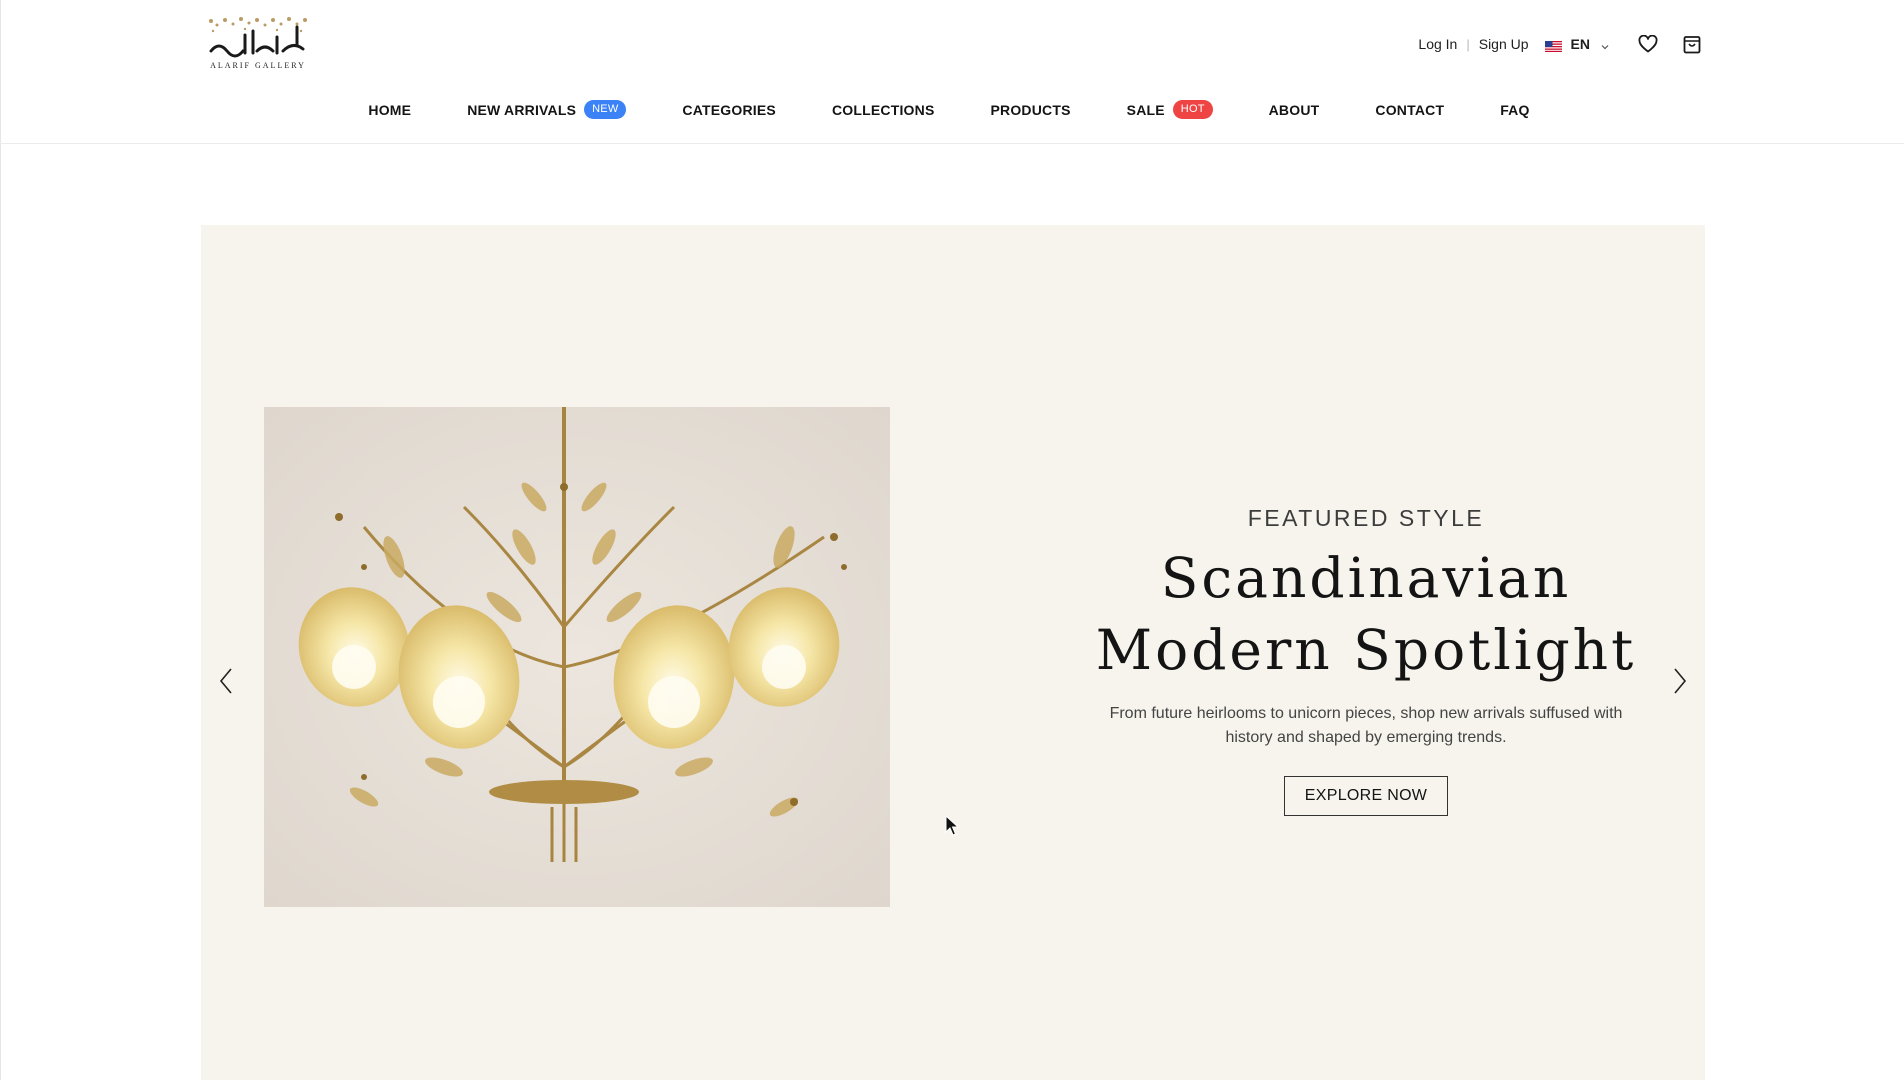 This screenshot has width=1904, height=1080. Describe the element at coordinates (1145, 109) in the screenshot. I see `nav-item-label: SALE` at that location.